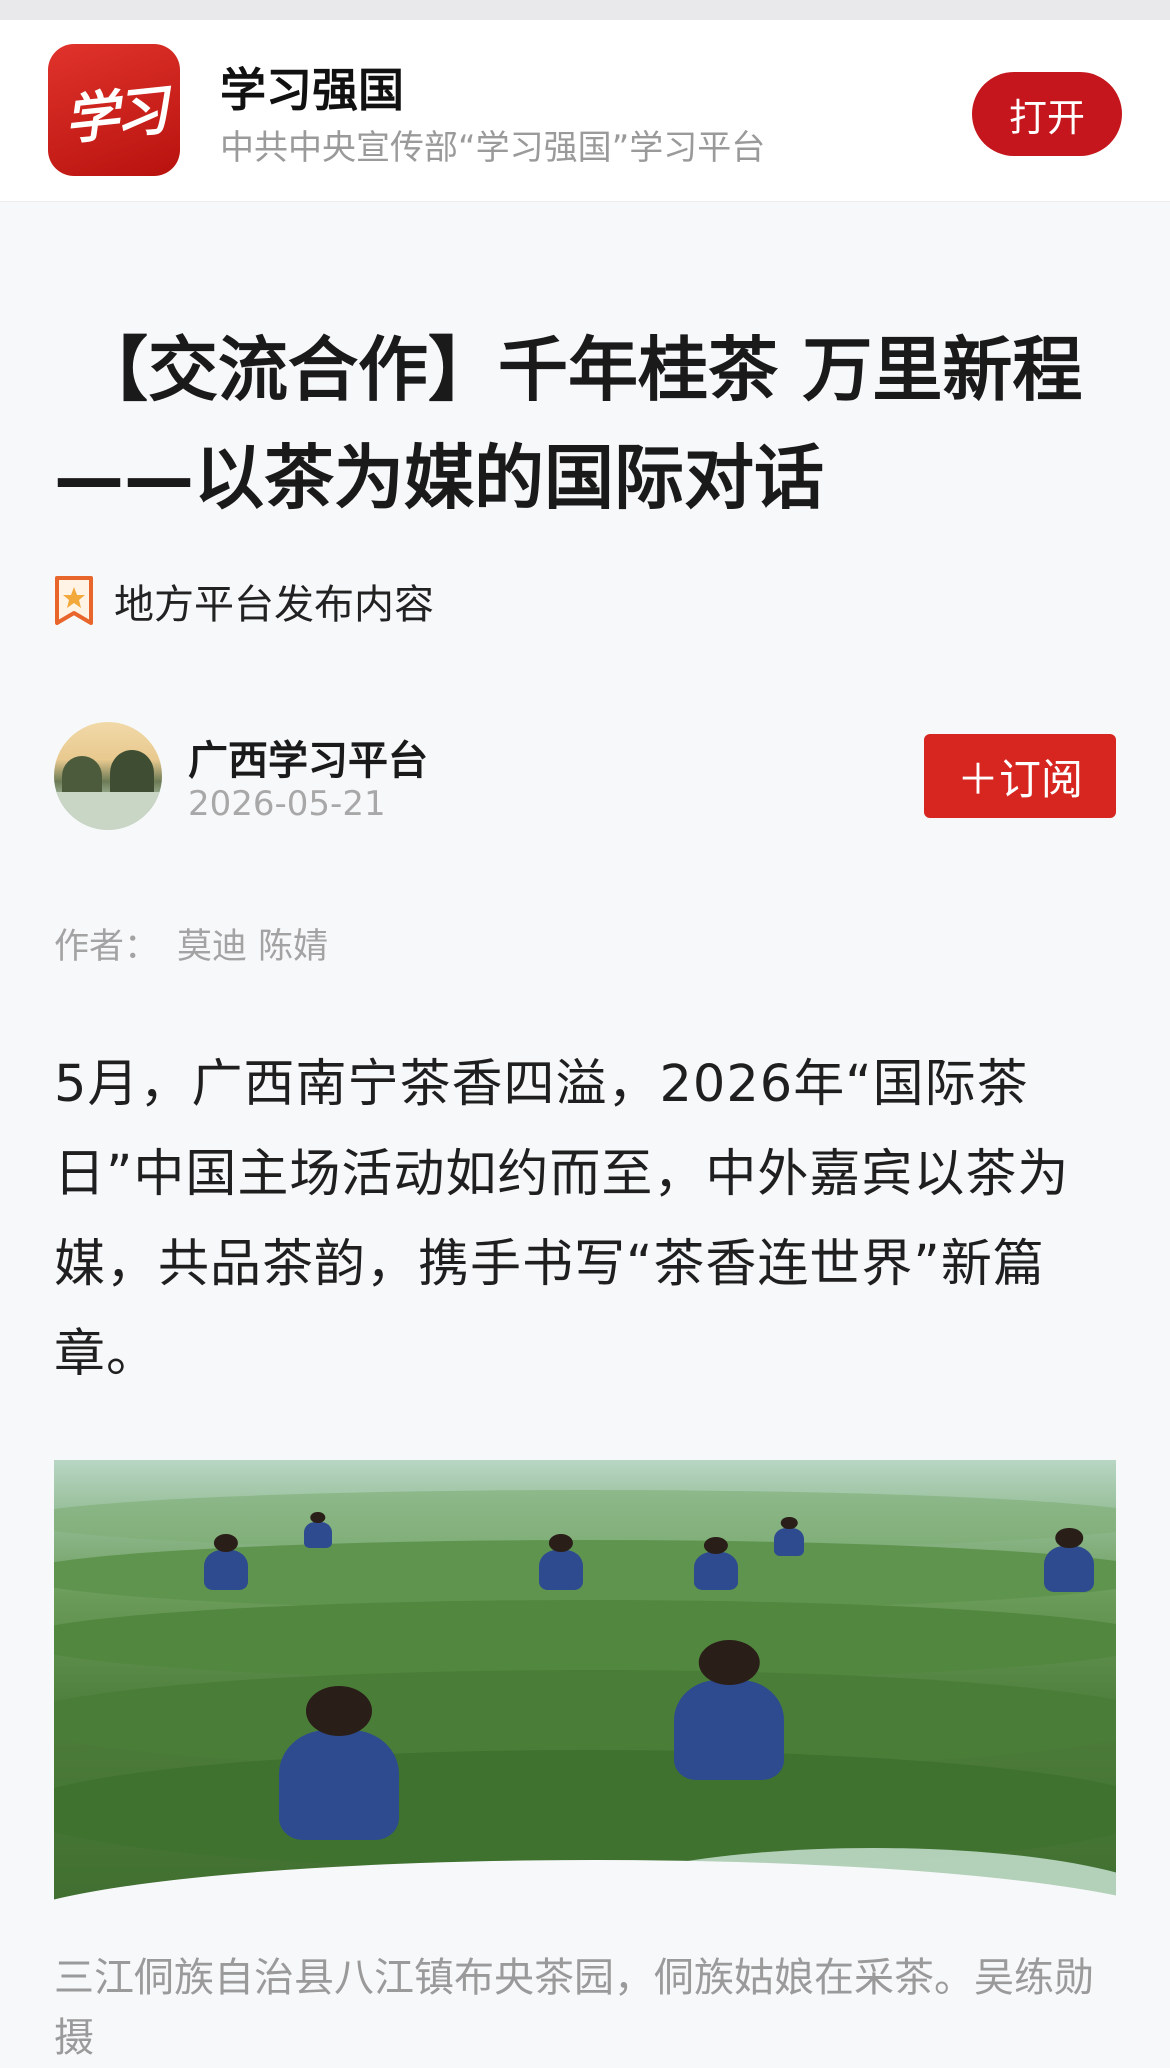  Describe the element at coordinates (287, 804) in the screenshot. I see `publish-date: 2026-05-21` at that location.